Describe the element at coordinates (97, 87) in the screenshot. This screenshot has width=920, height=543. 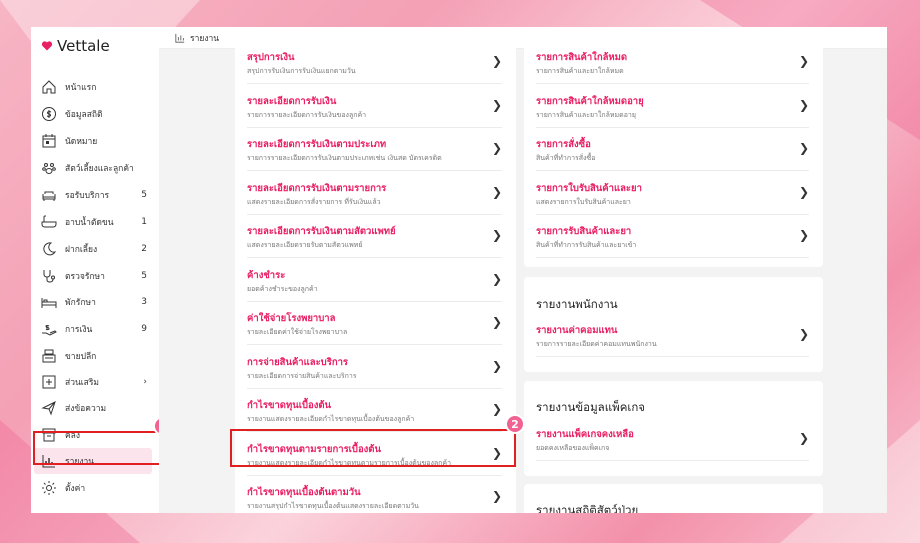
I see `sidebar-item-home: หน้าแรก` at that location.